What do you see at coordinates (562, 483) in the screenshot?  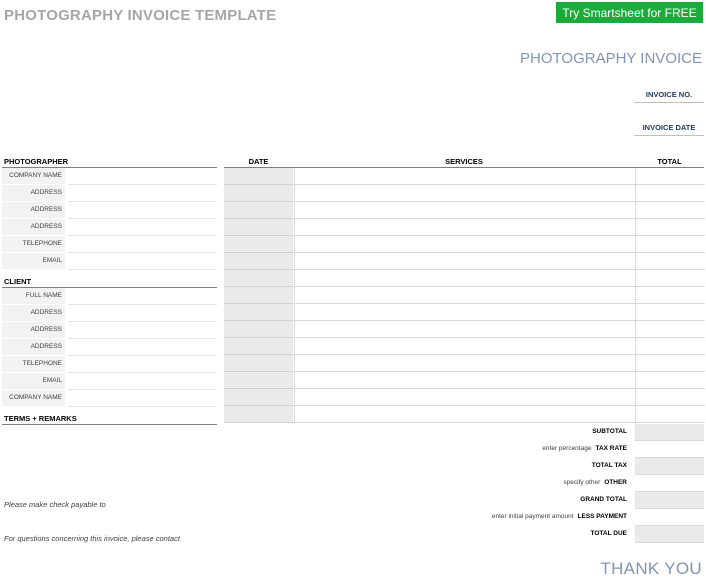 I see `totals-row: specify other OTHER` at bounding box center [562, 483].